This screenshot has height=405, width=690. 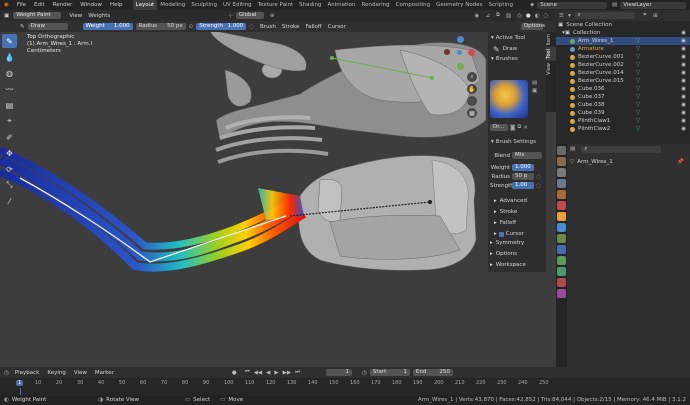 What do you see at coordinates (510, 212) in the screenshot?
I see `stroke-subsection: ▸ Stroke` at bounding box center [510, 212].